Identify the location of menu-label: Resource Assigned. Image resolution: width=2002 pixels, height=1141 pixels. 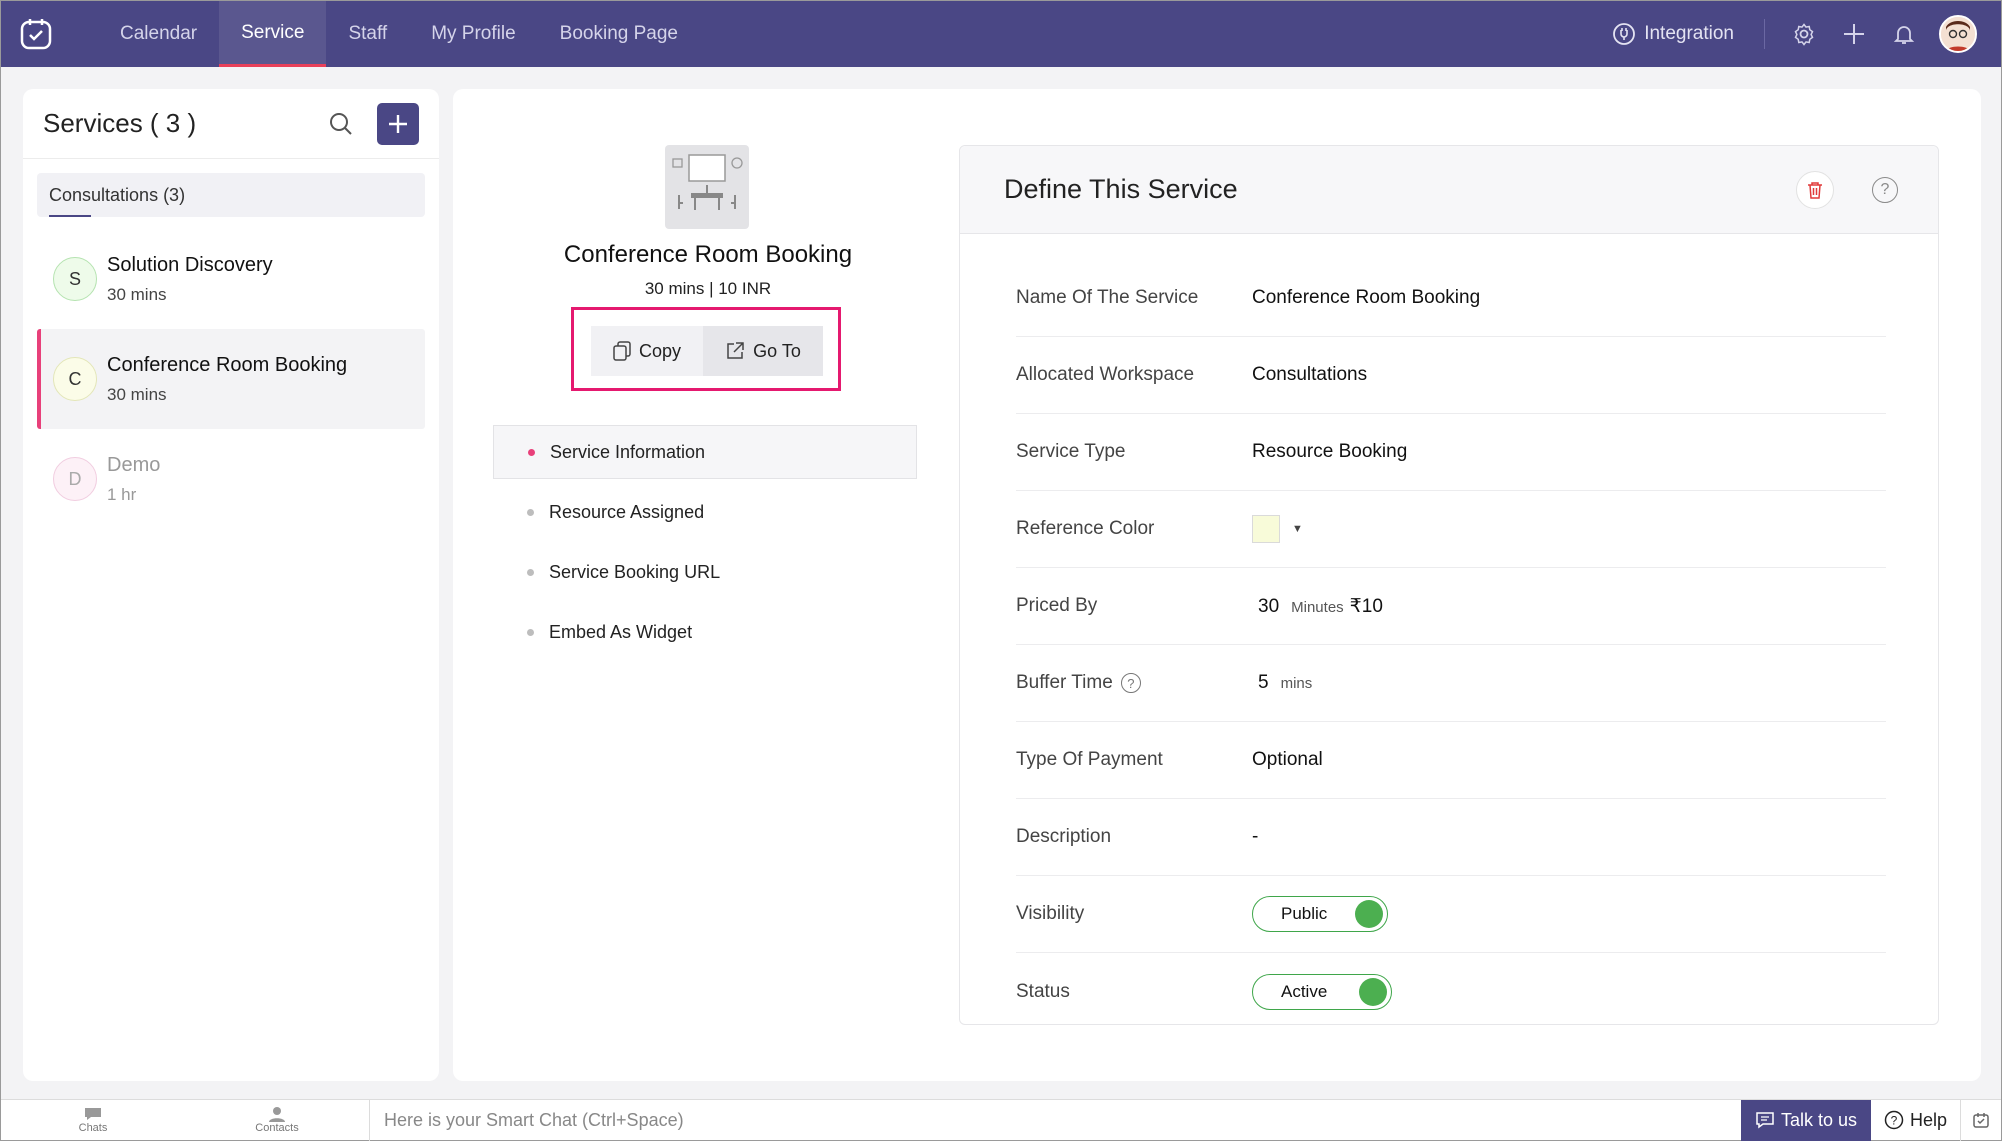
(627, 511).